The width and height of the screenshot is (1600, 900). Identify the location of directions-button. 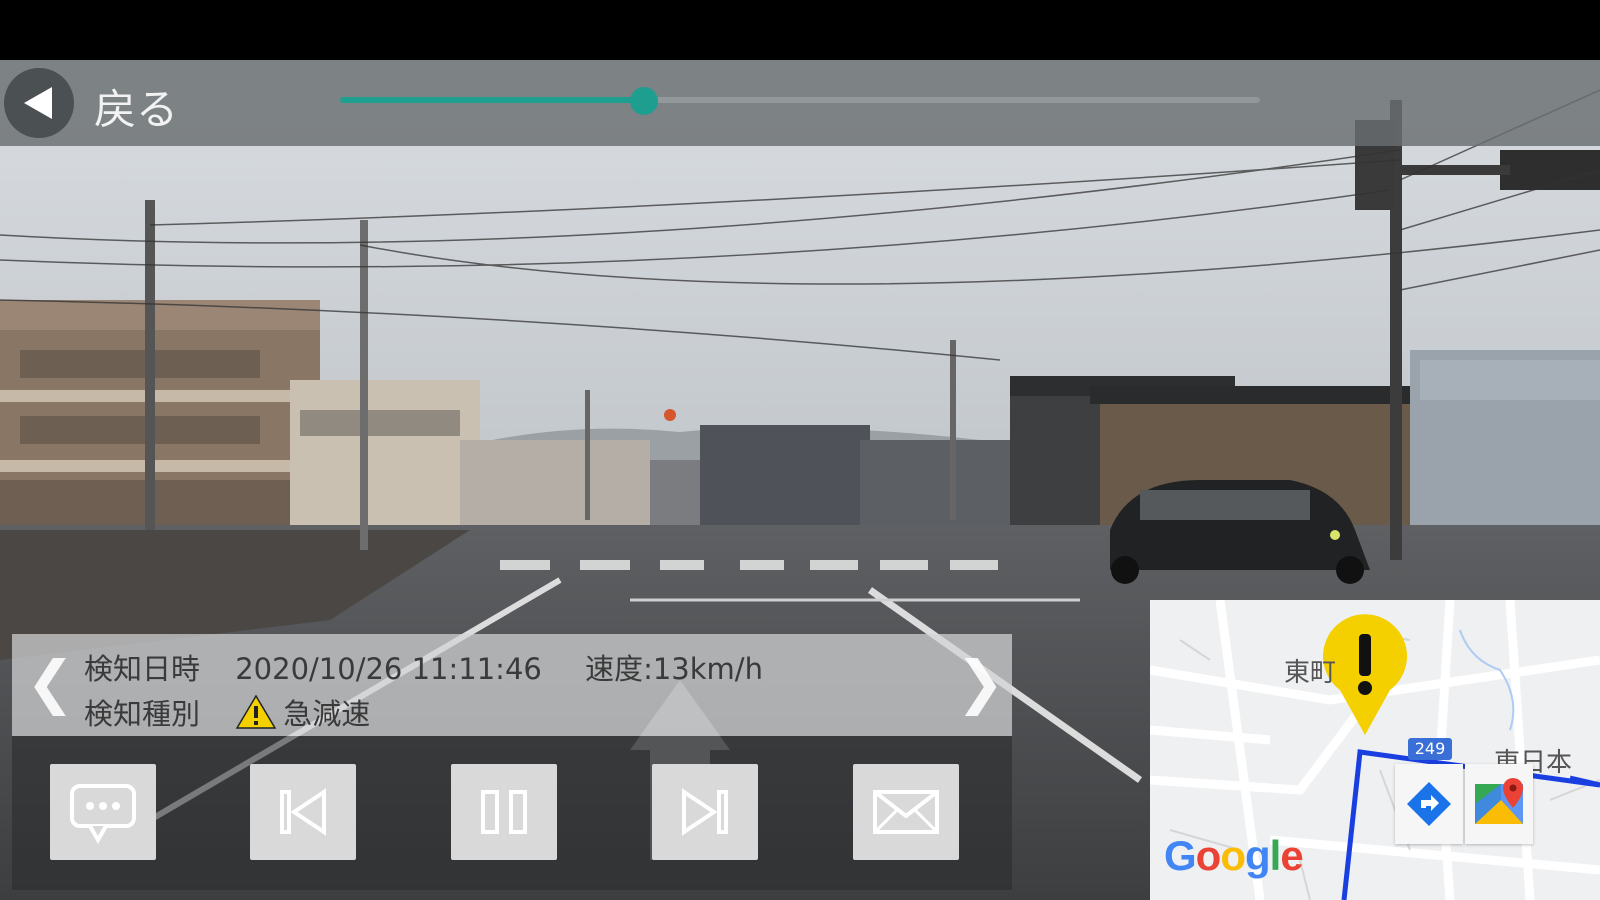
(1429, 804).